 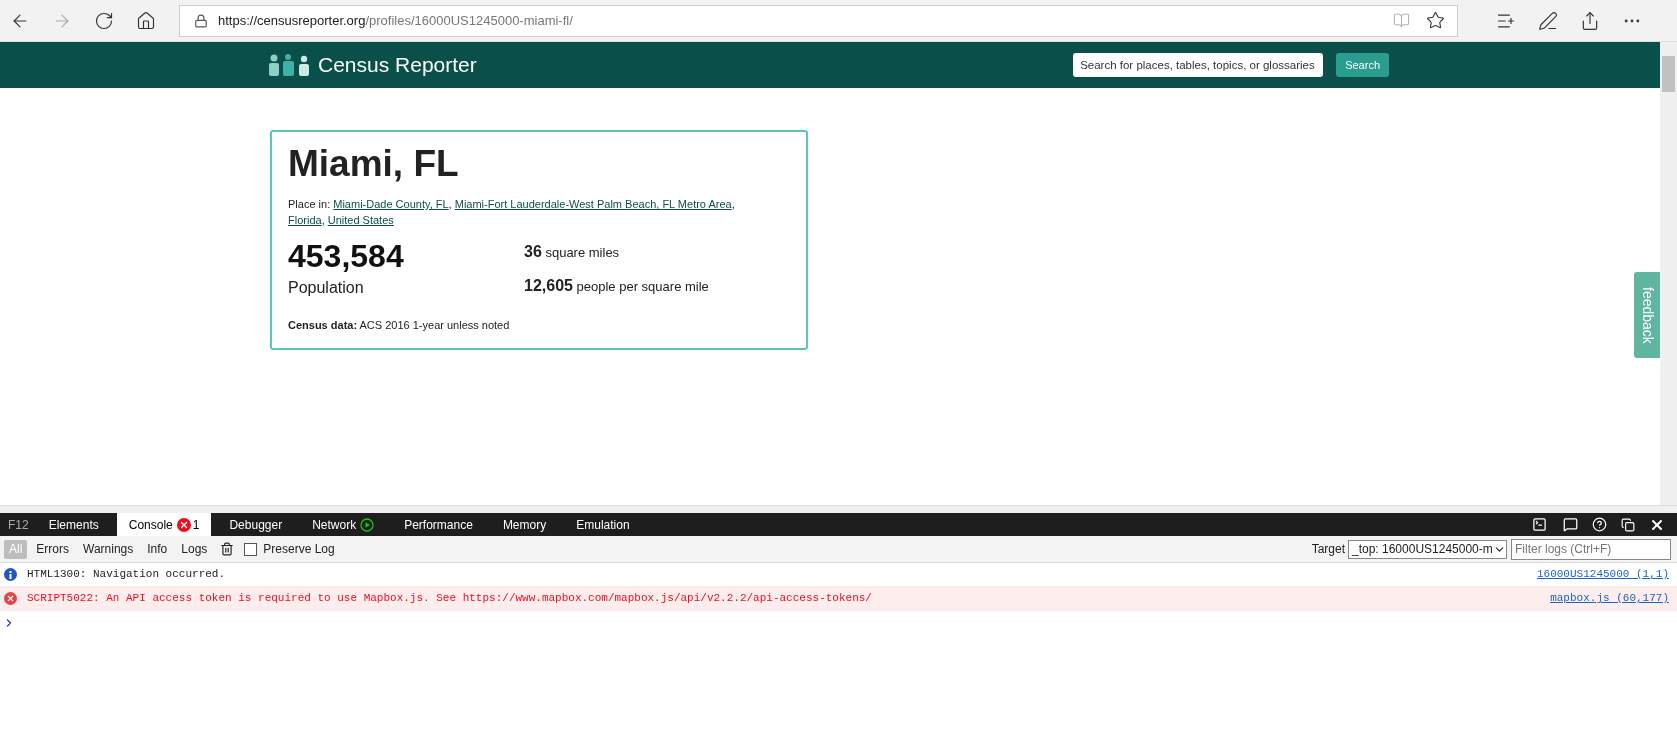 What do you see at coordinates (146, 20) in the screenshot?
I see `home-icon` at bounding box center [146, 20].